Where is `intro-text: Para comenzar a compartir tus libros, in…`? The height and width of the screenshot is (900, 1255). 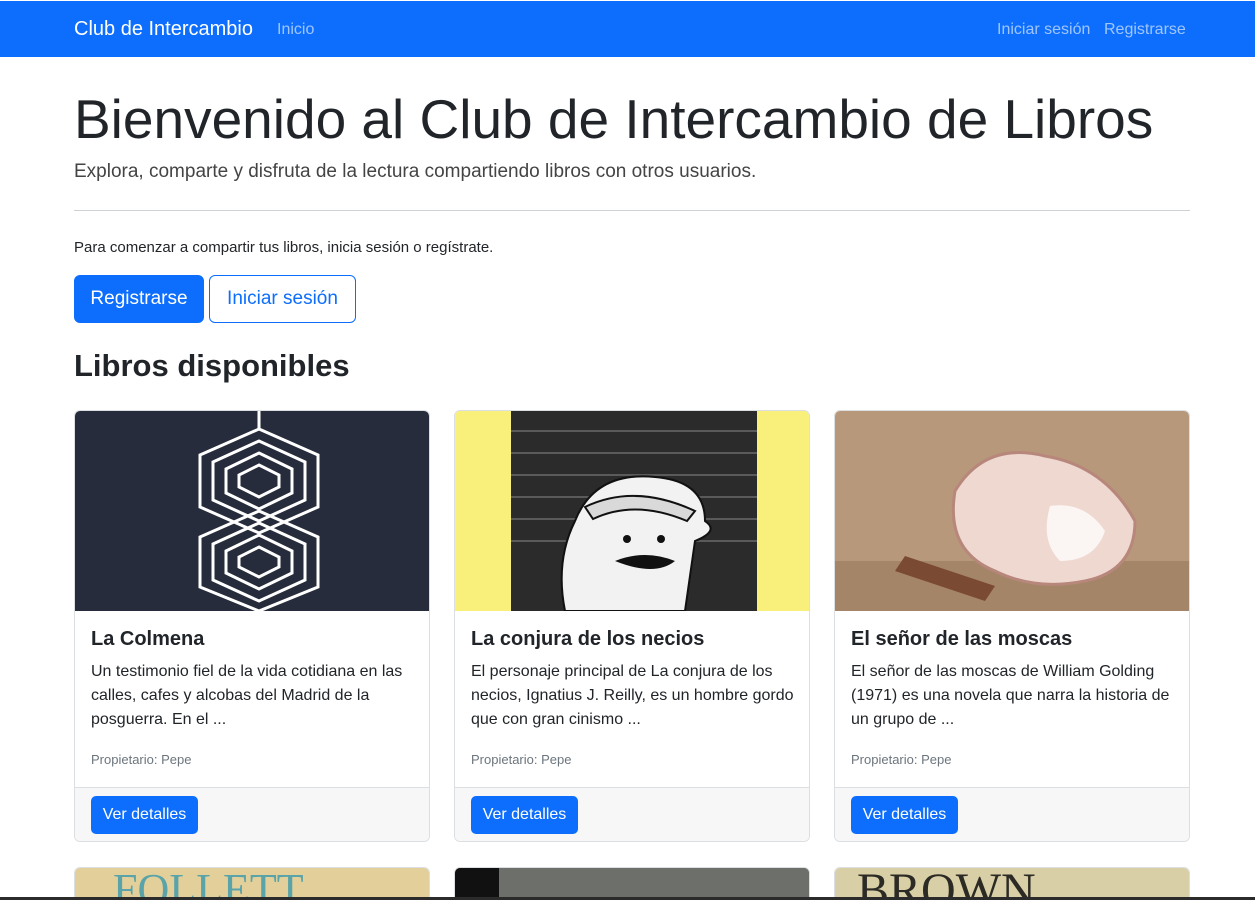
intro-text: Para comenzar a compartir tus libros, in… is located at coordinates (284, 247).